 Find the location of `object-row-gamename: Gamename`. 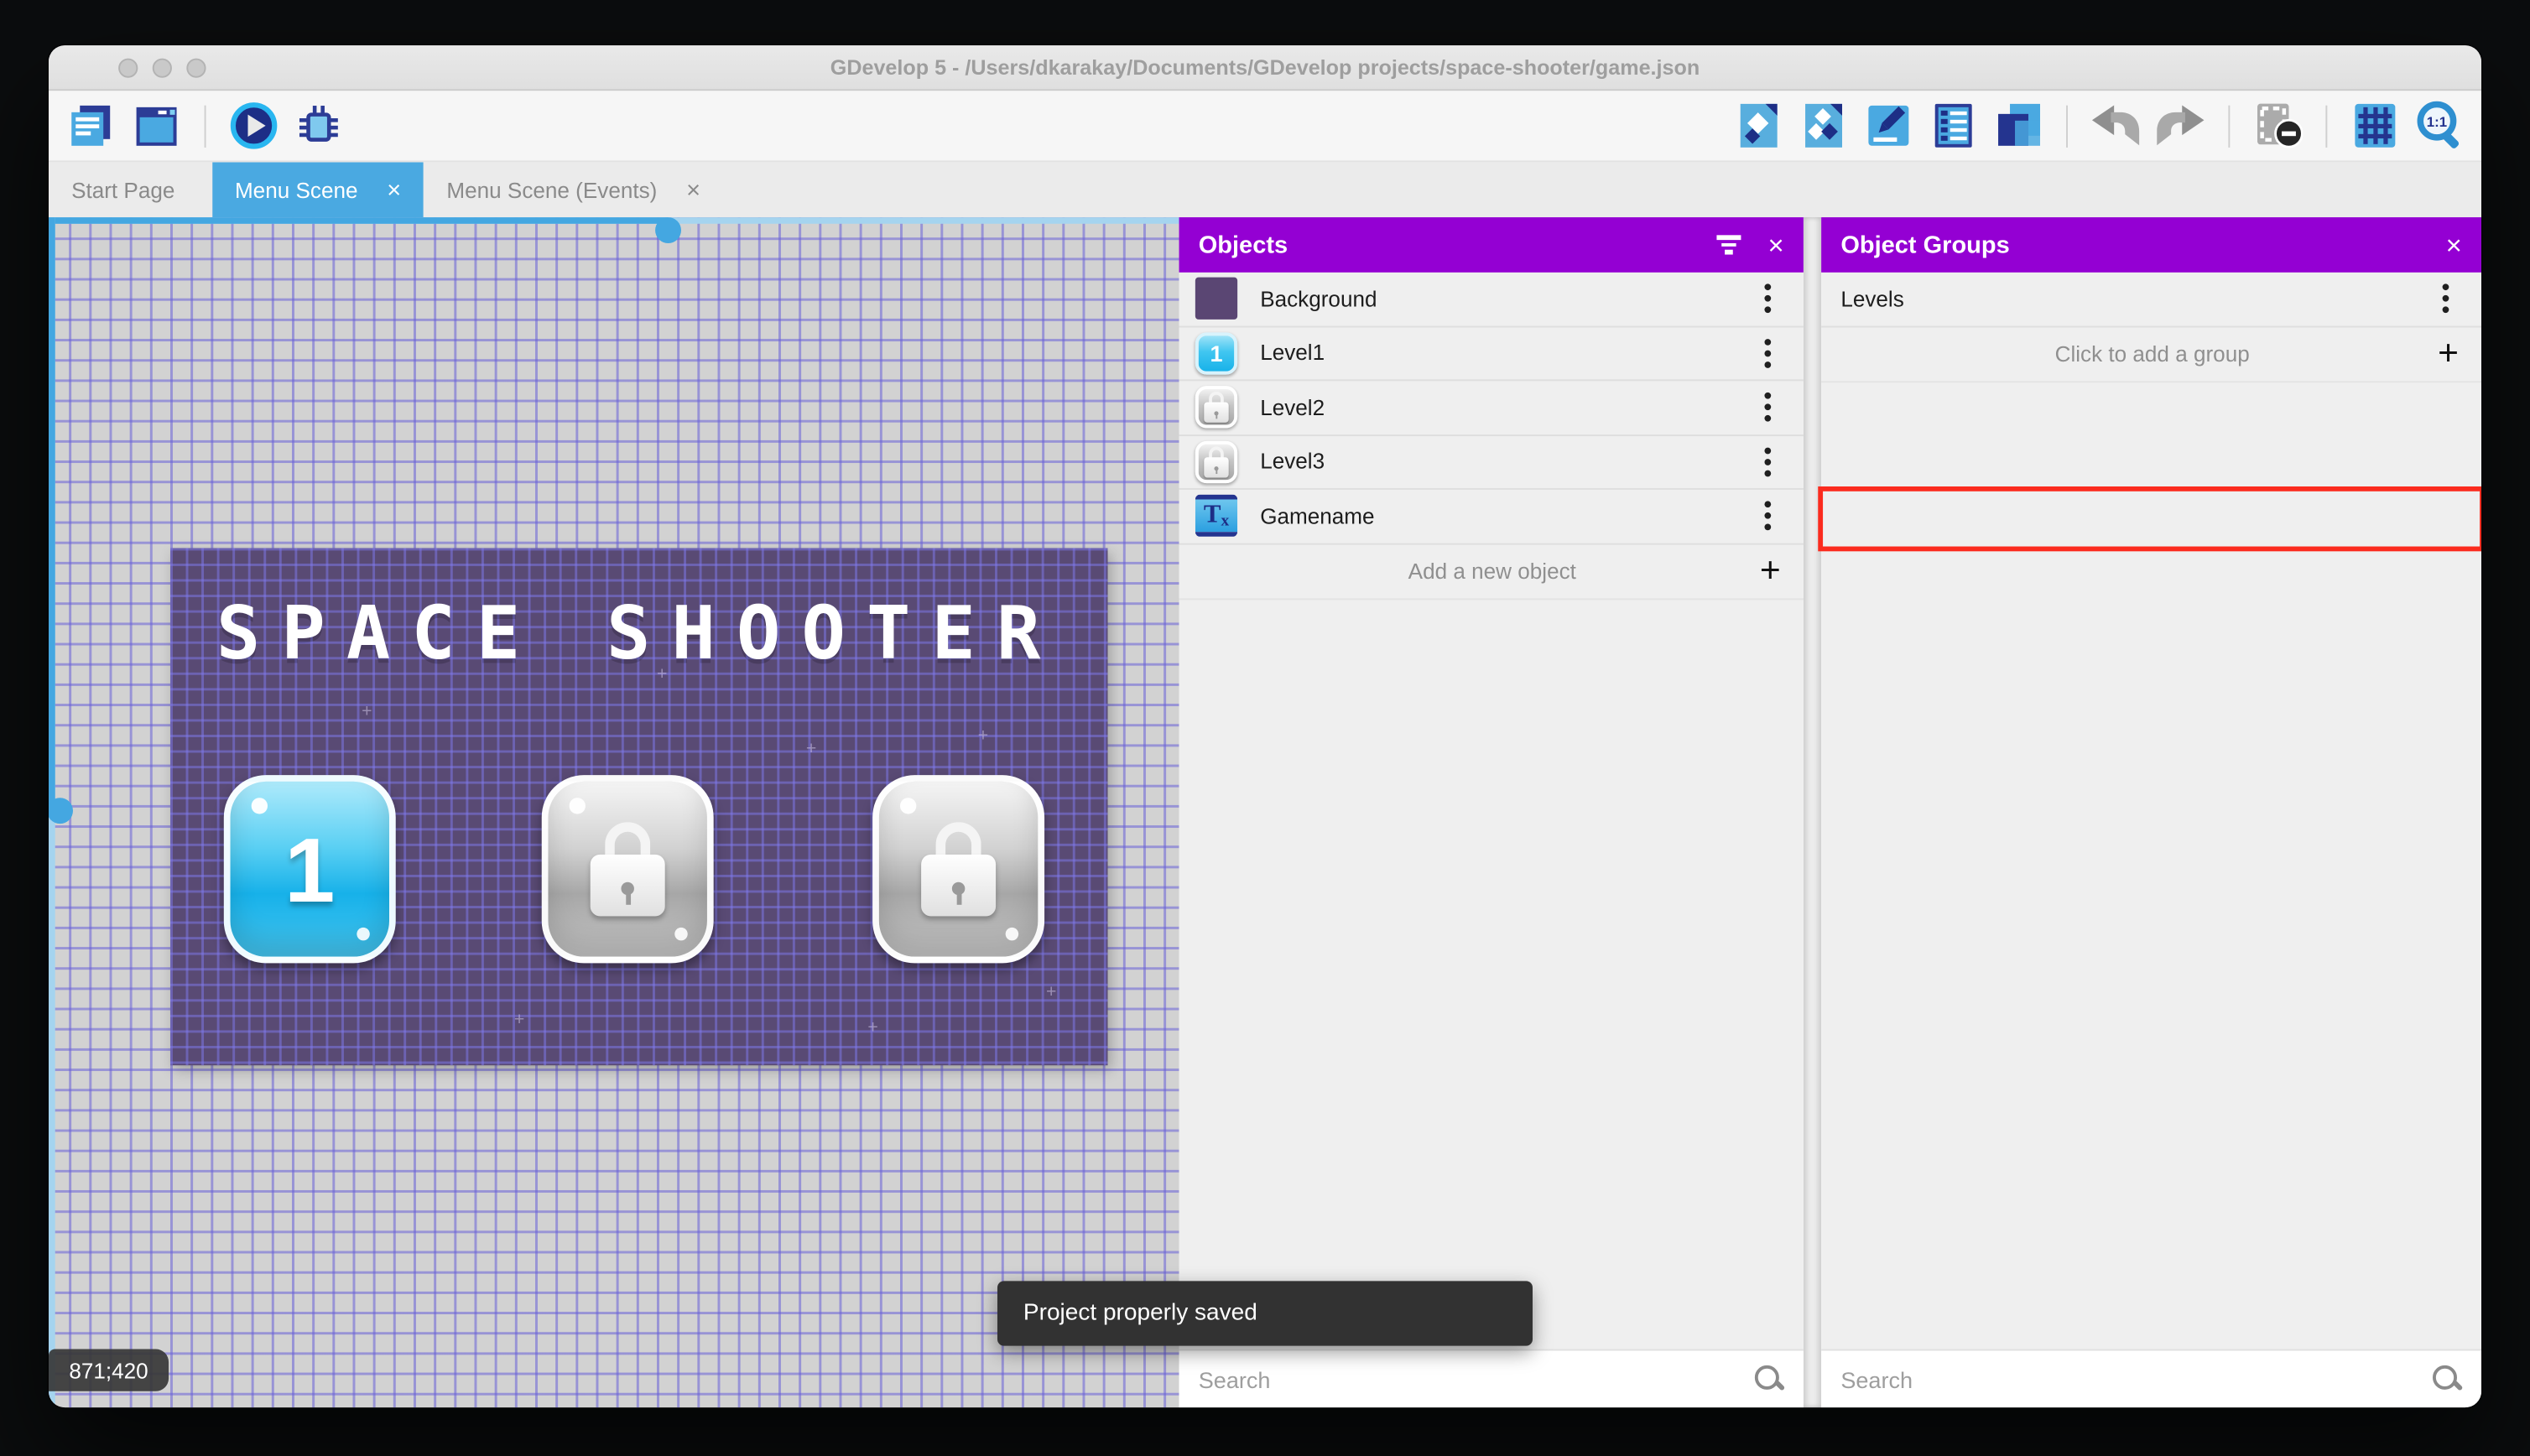

object-row-gamename: Gamename is located at coordinates (1491, 517).